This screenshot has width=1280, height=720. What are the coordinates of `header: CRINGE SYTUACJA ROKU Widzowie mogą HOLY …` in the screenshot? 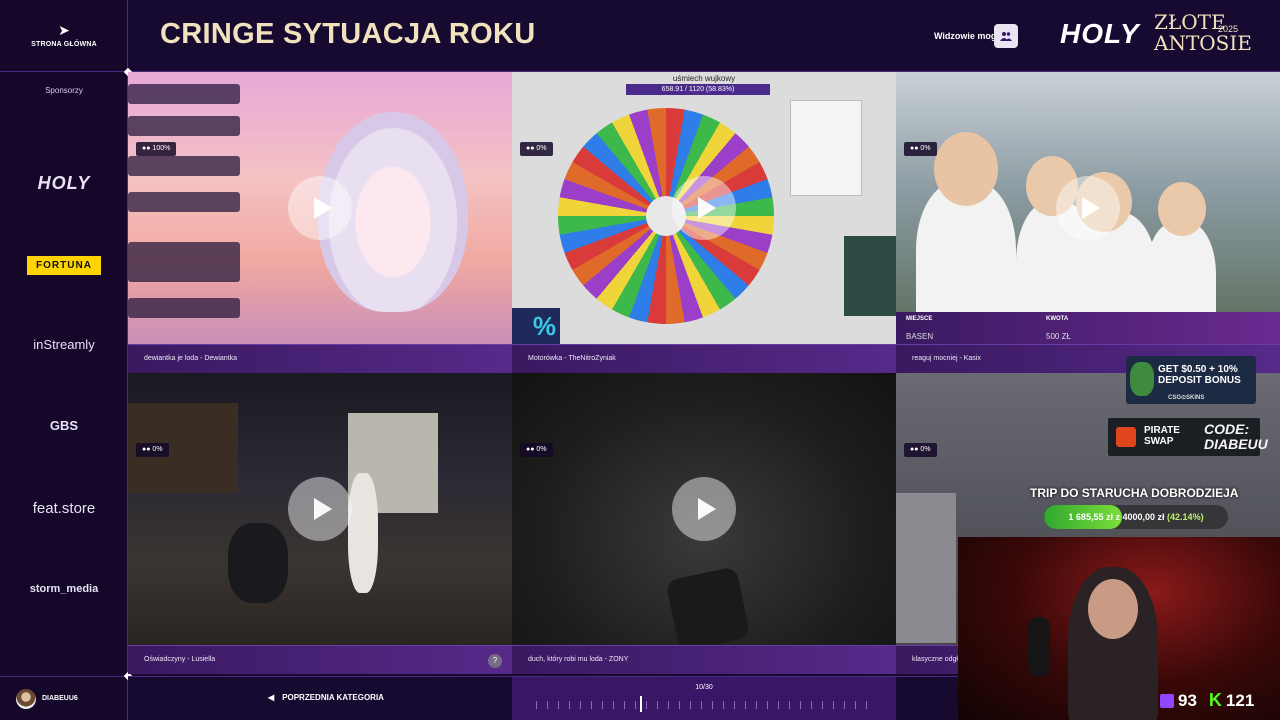 It's located at (704, 36).